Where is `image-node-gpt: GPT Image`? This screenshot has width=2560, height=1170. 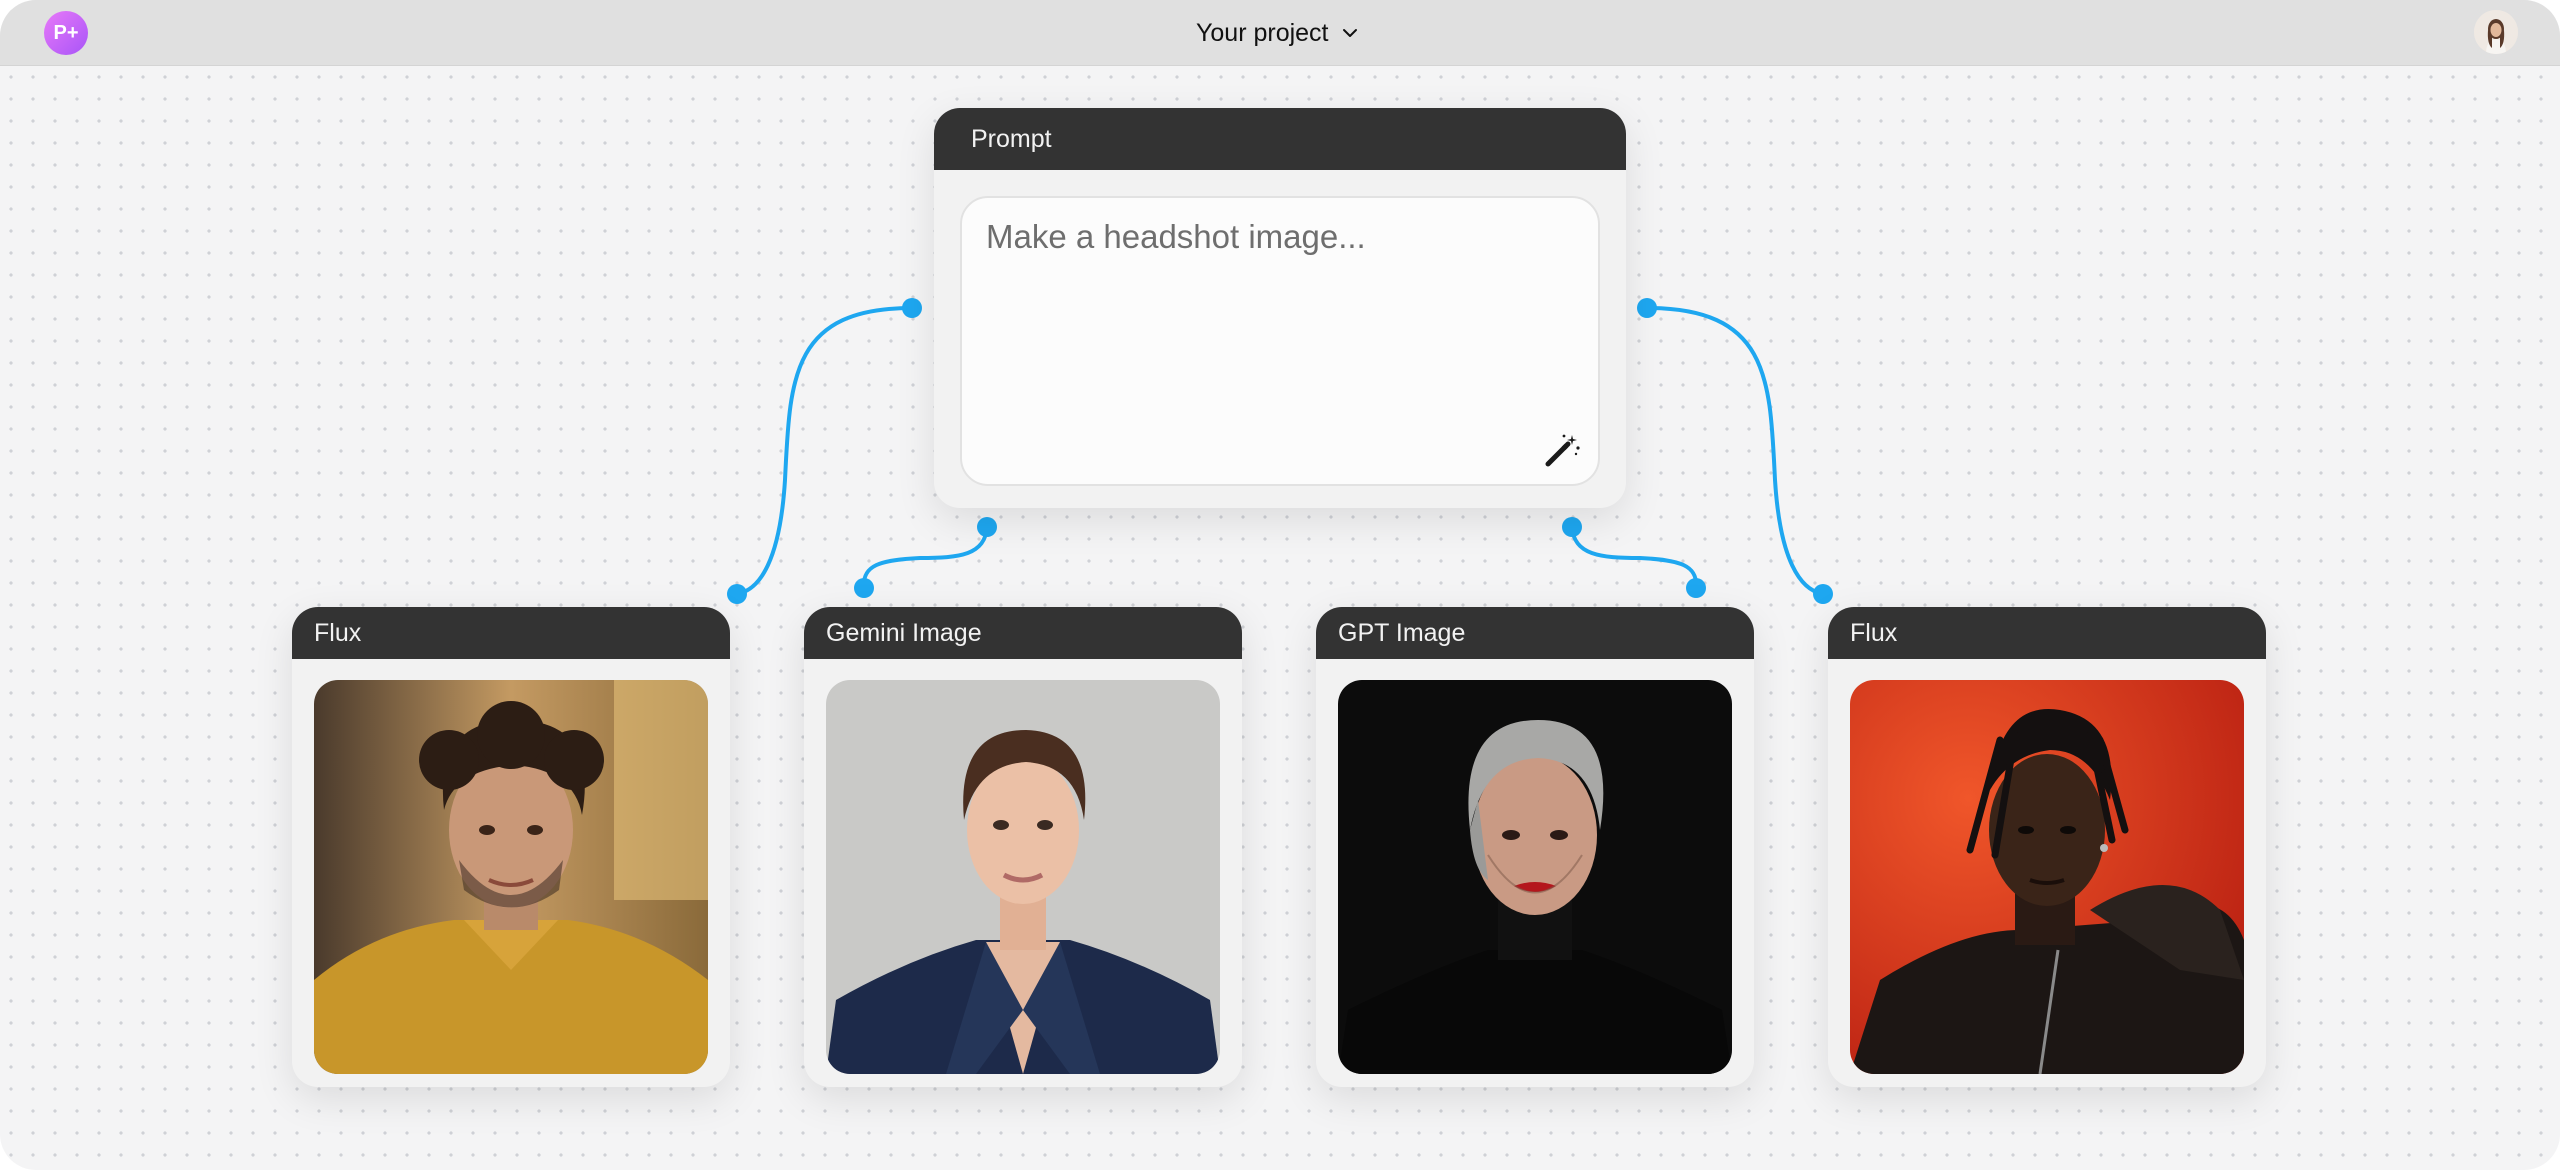
image-node-gpt: GPT Image is located at coordinates (1535, 847).